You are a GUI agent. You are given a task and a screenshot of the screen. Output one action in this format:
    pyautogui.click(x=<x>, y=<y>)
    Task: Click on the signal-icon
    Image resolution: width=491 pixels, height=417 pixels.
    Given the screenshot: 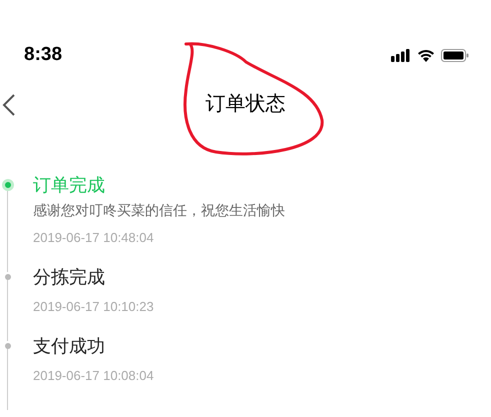 What is the action you would take?
    pyautogui.click(x=401, y=55)
    